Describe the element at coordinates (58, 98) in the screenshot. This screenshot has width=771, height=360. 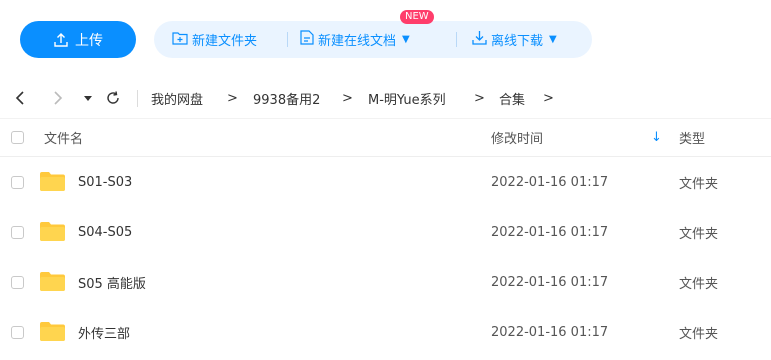
I see `forward-icon` at that location.